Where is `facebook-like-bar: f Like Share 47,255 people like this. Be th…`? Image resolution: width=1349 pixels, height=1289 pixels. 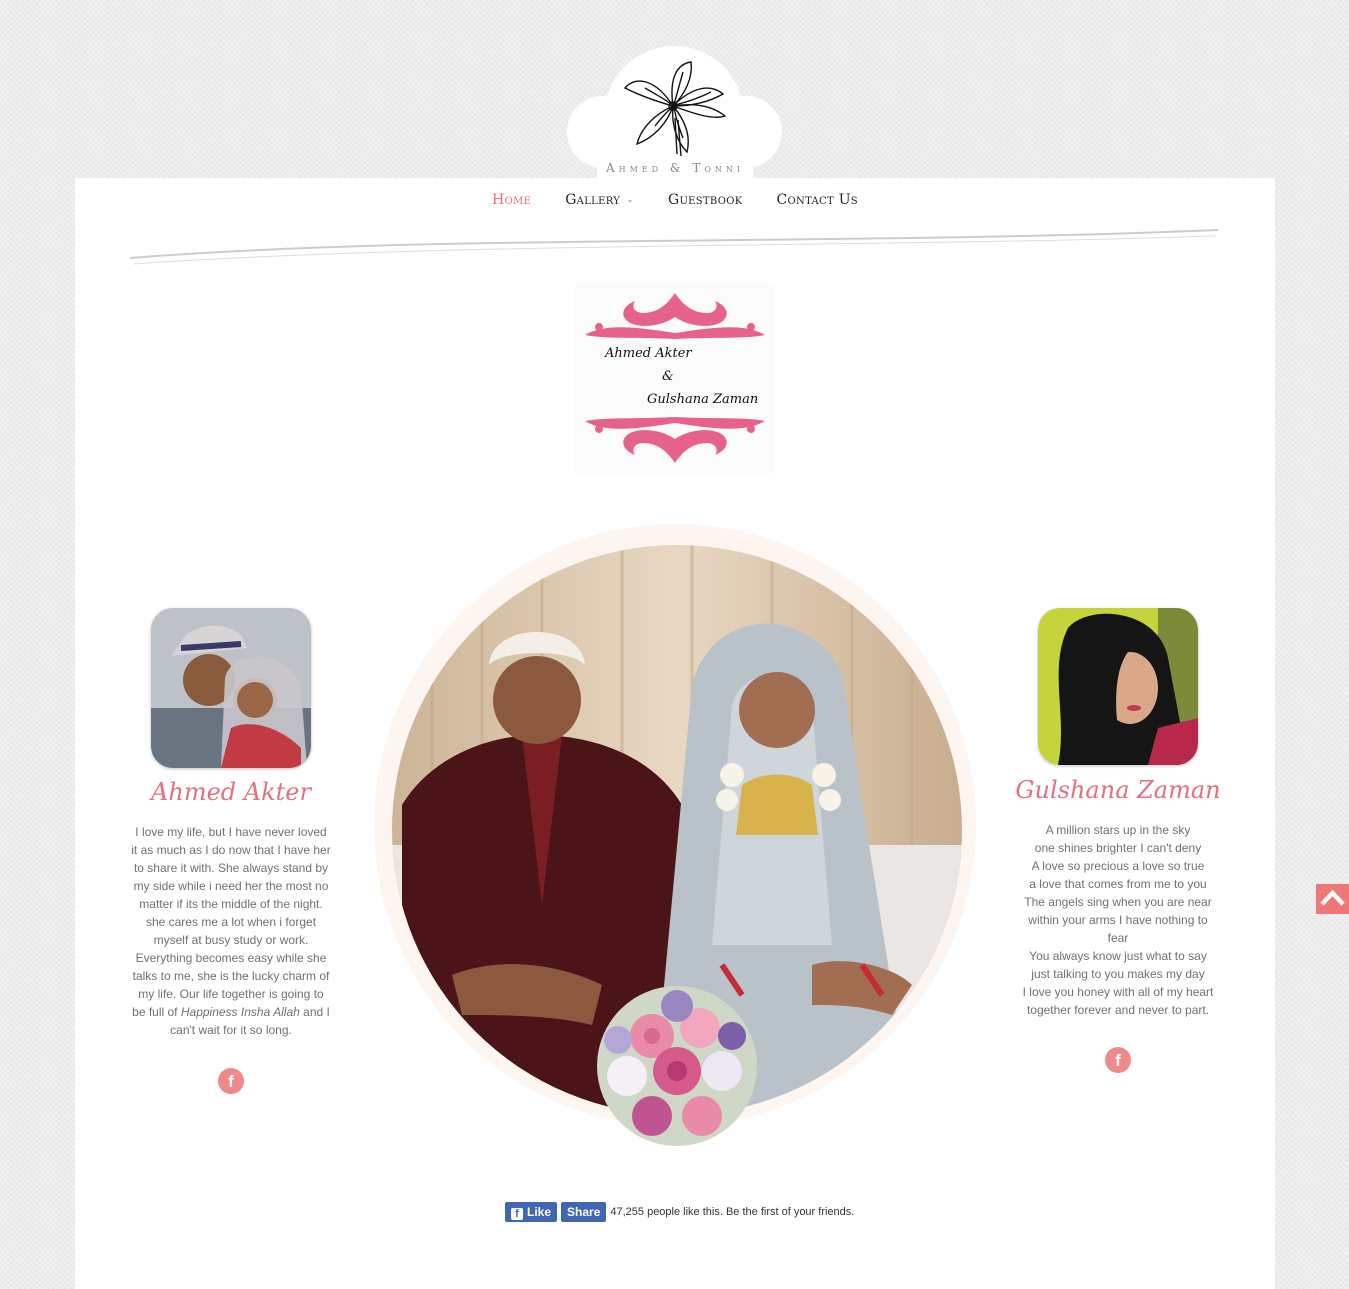
facebook-like-bar: f Like Share 47,255 people like this. Be th… is located at coordinates (679, 1213).